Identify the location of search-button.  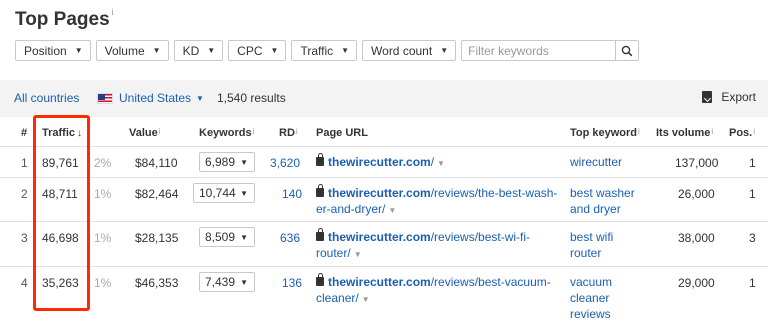
(627, 50).